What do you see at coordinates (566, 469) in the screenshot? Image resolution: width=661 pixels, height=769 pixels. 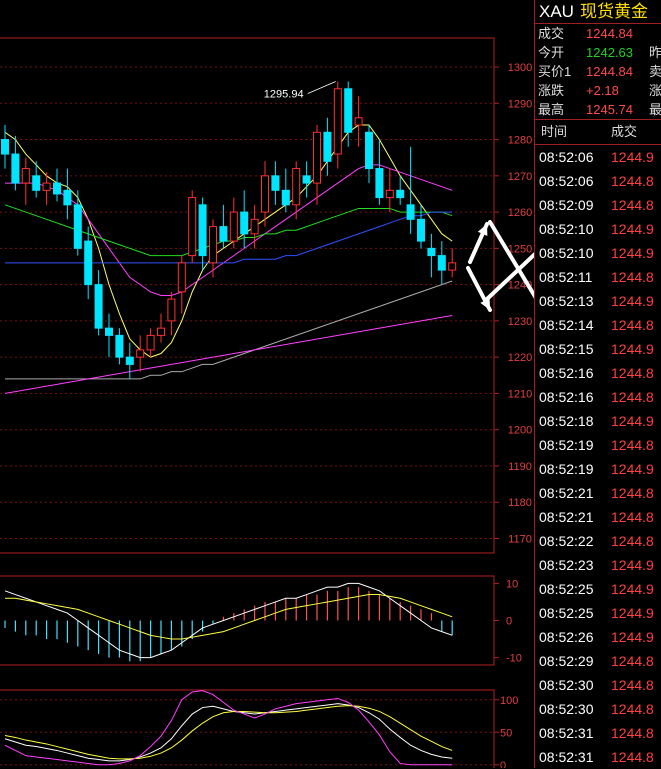 I see `tick-time: 08:52:19` at bounding box center [566, 469].